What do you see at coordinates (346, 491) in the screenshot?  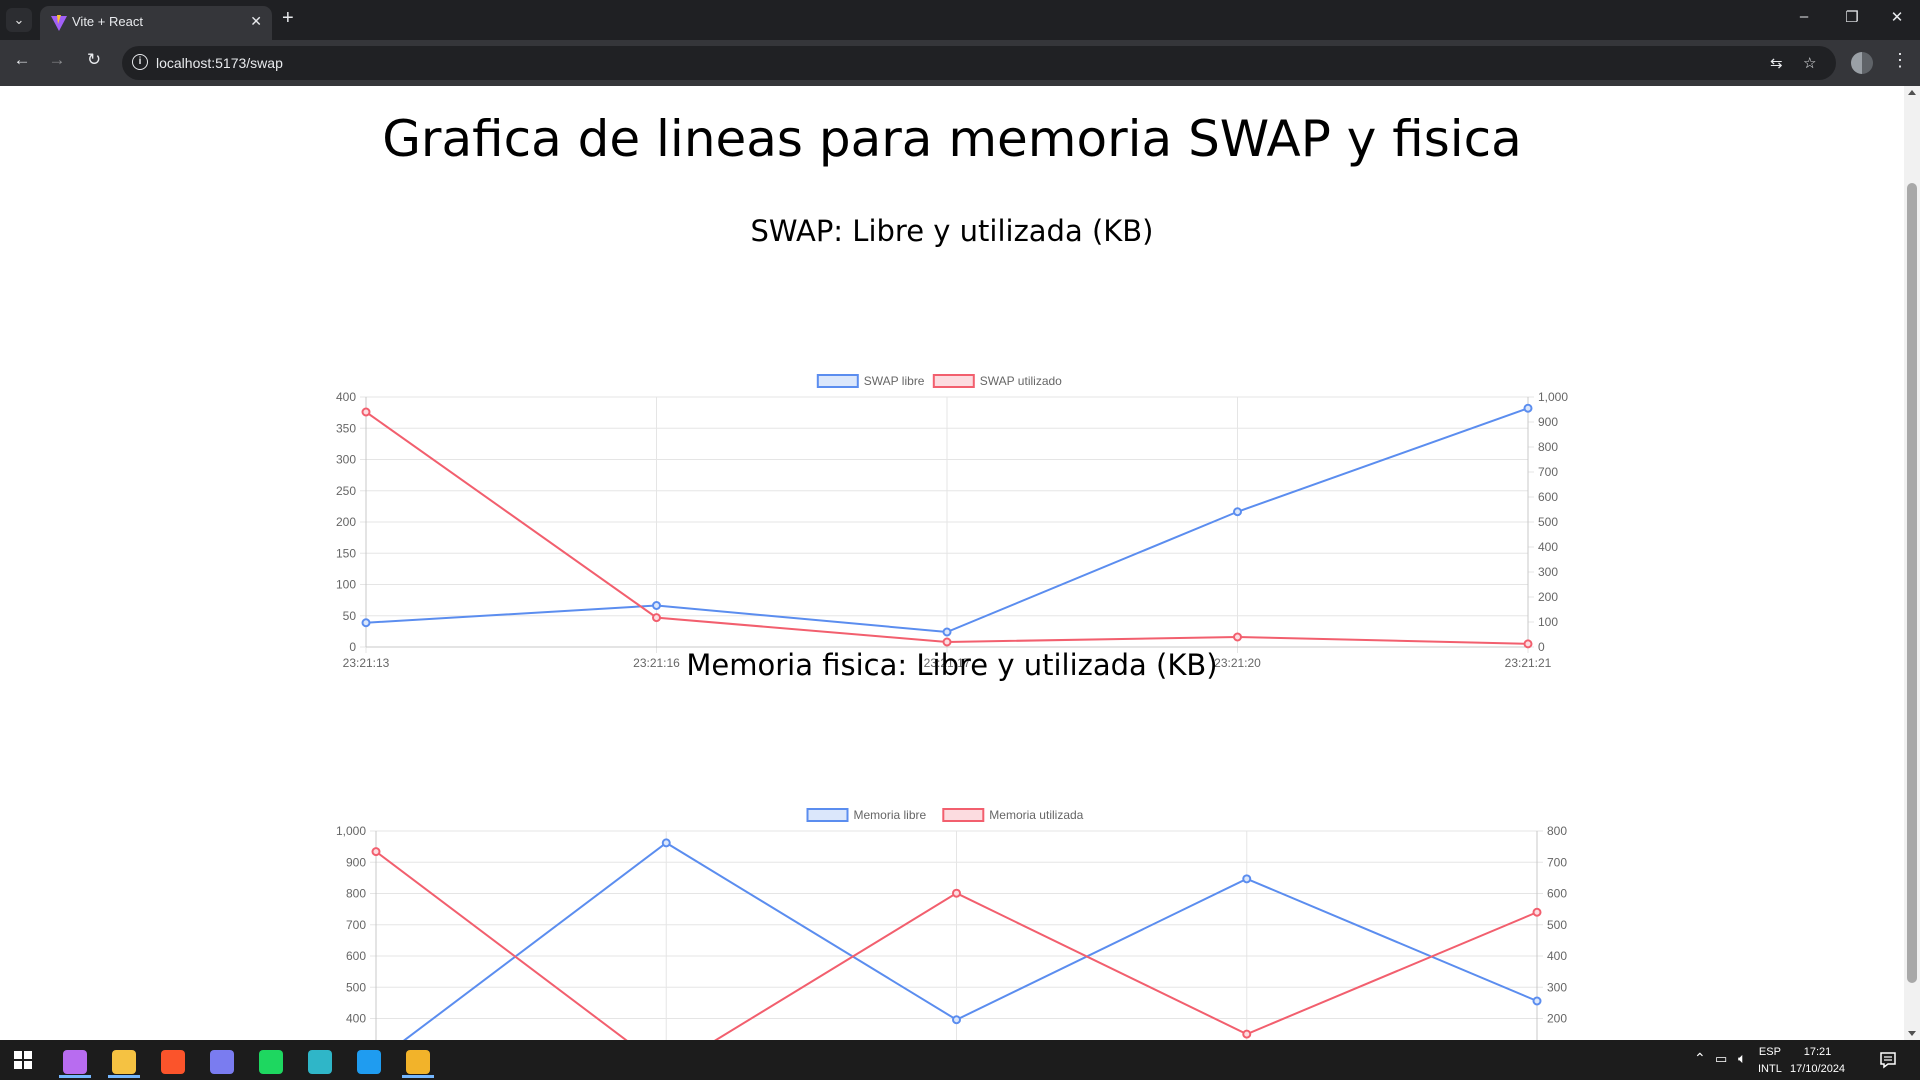 I see `y-left-tick-label: 250` at bounding box center [346, 491].